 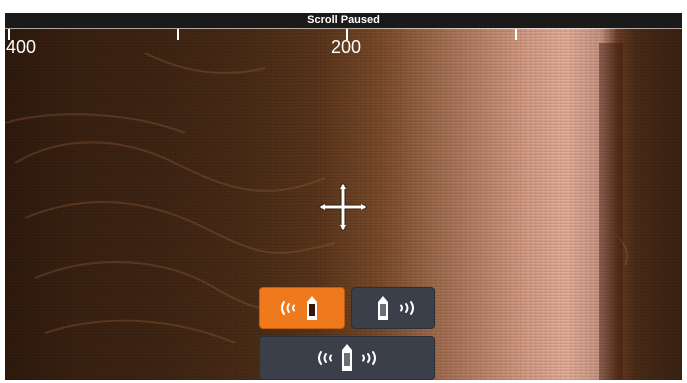 I want to click on both-sides-scan-icon, so click(x=347, y=357).